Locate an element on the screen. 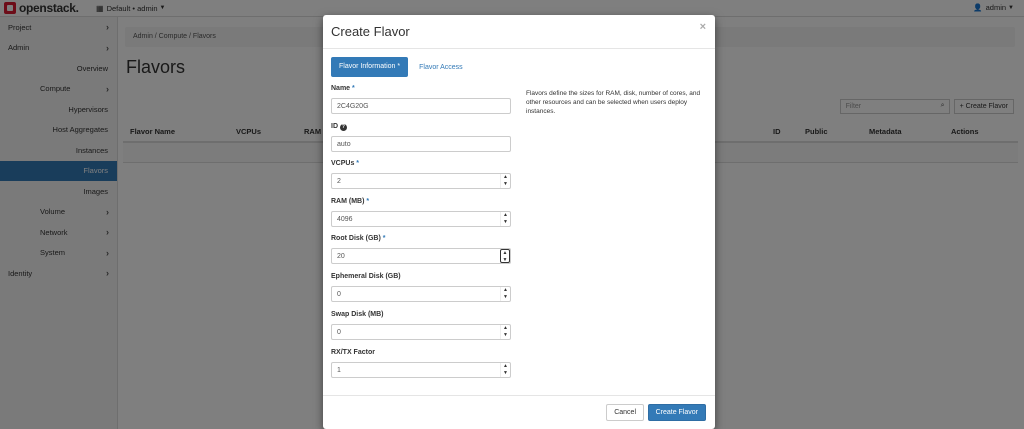  id-field: ID ? auto is located at coordinates (421, 137).